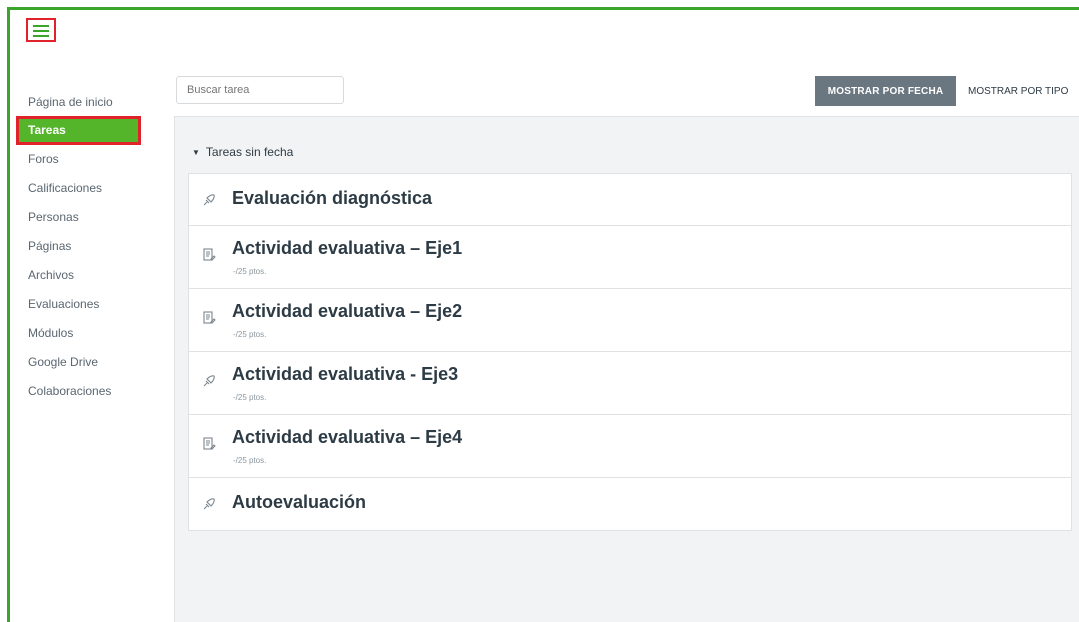 The image size is (1079, 622). I want to click on sidebar-item-modulos: Módulos, so click(91, 333).